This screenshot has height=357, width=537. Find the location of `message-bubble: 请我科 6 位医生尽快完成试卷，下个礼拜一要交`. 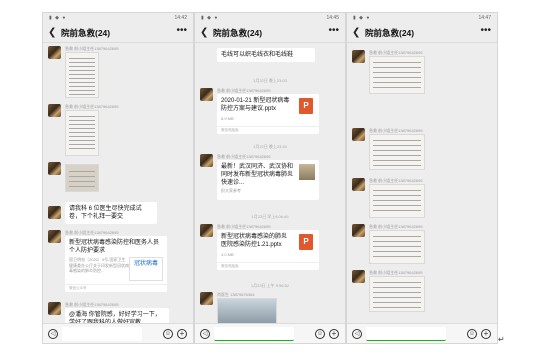

message-bubble: 请我科 6 位医生尽快完成试卷，下个礼拜一要交 is located at coordinates (111, 213).